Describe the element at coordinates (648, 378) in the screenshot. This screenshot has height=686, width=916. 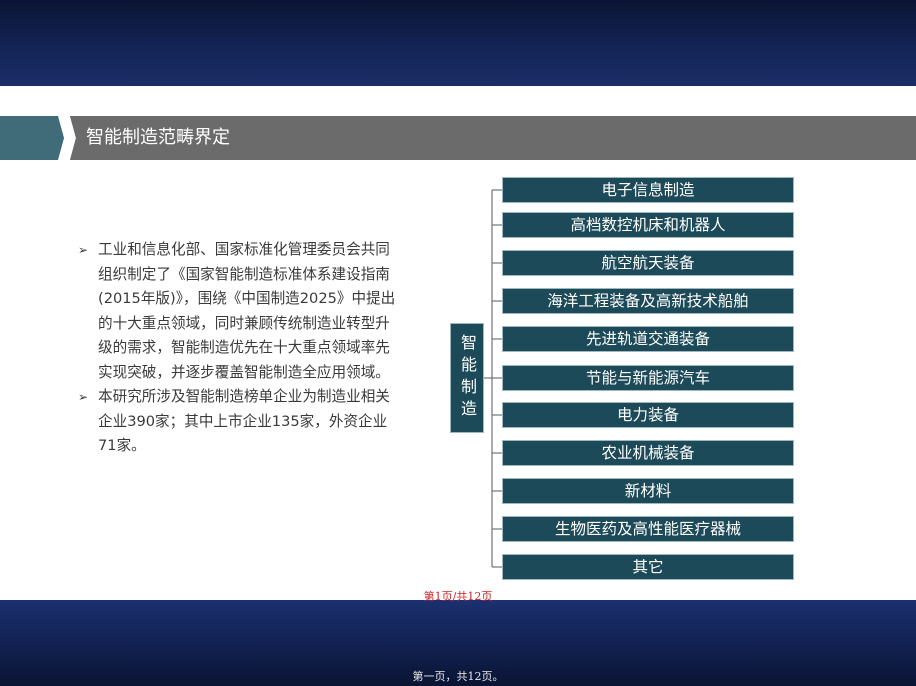
I see `category-box: 节能与新能源汽车` at that location.